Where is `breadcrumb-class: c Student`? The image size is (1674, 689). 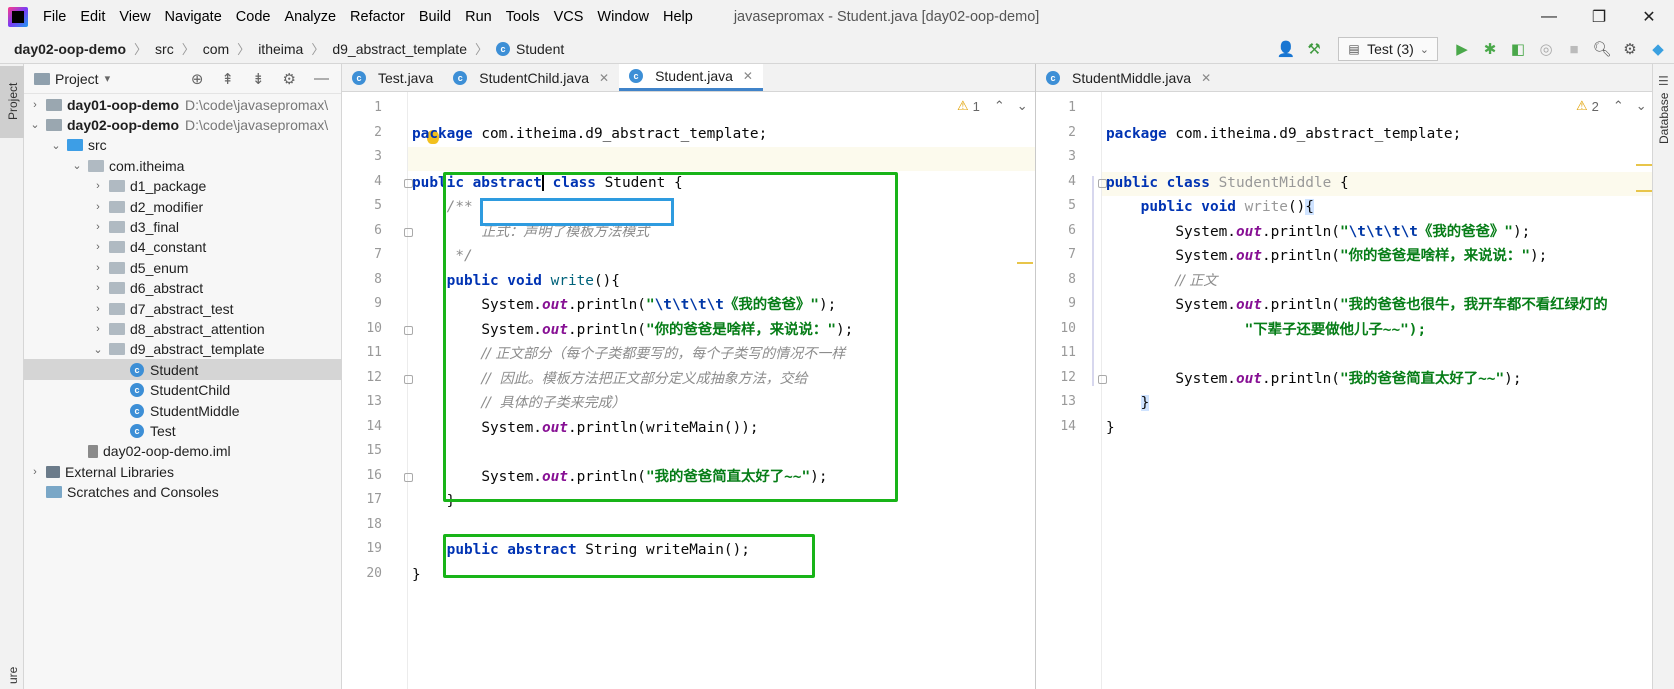 breadcrumb-class: c Student is located at coordinates (530, 49).